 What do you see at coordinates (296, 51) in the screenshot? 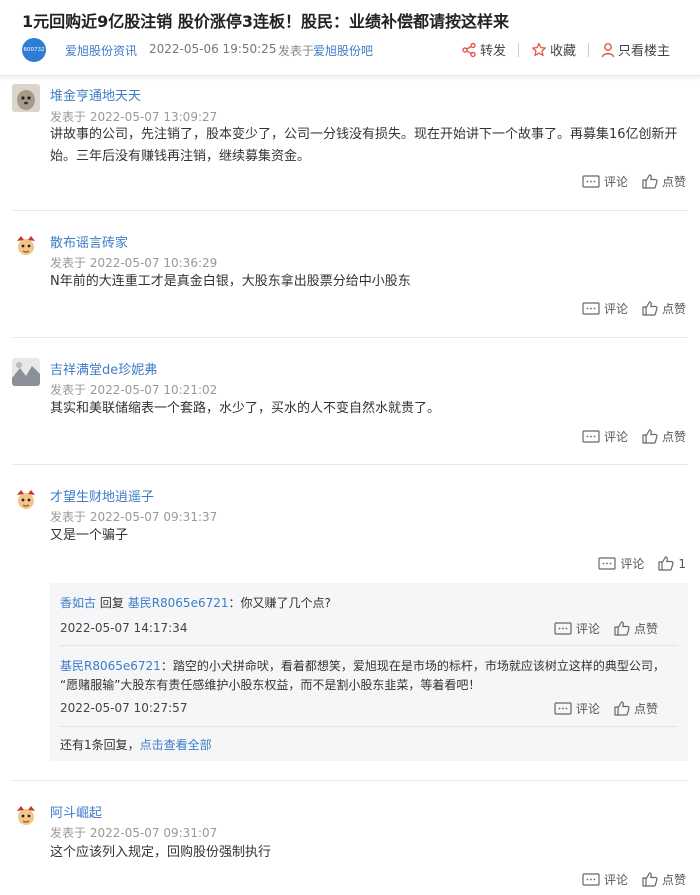
I see `published-prefix: 发表于` at bounding box center [296, 51].